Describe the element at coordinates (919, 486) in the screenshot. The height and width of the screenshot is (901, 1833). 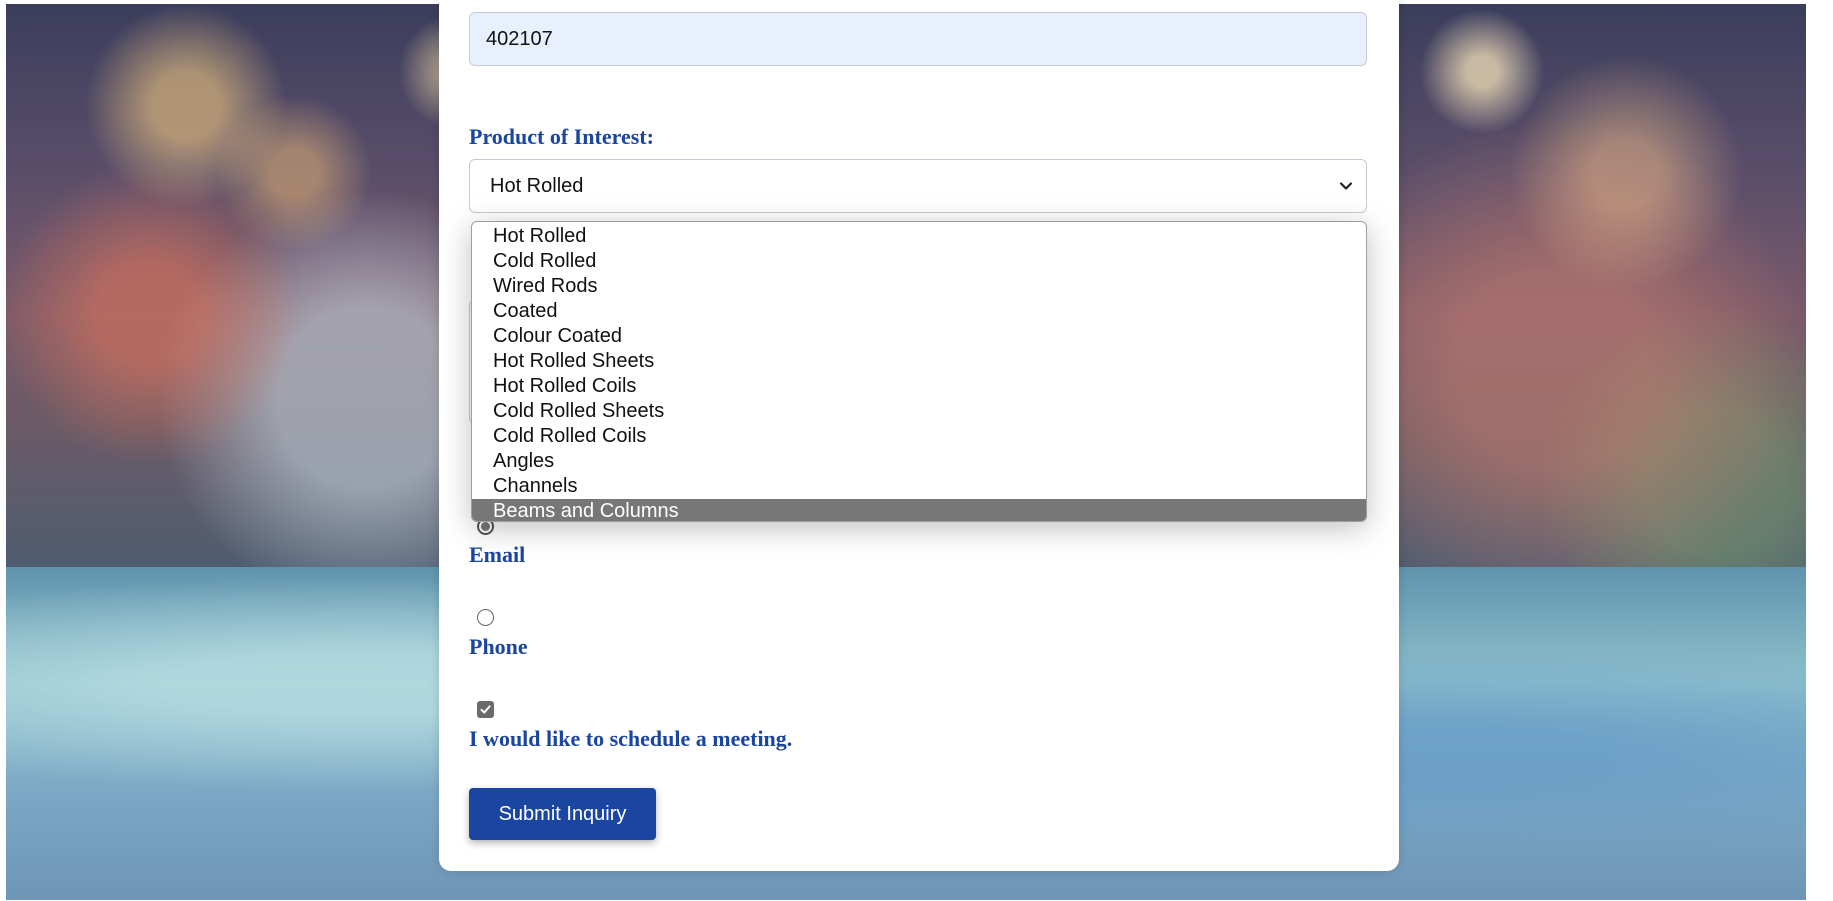
I see `product-option: Channels` at that location.